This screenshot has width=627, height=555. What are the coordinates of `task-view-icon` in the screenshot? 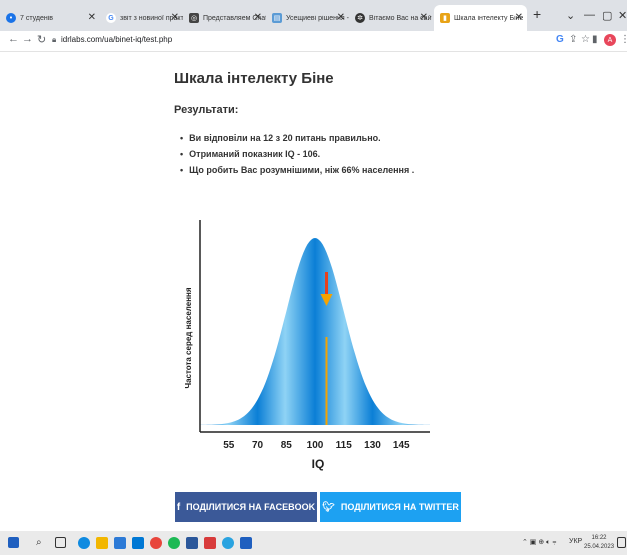 It's located at (60, 542).